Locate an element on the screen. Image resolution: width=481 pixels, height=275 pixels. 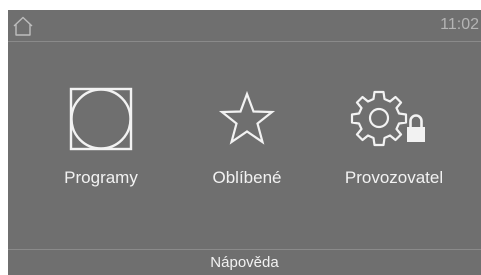
home-button is located at coordinates (23, 26).